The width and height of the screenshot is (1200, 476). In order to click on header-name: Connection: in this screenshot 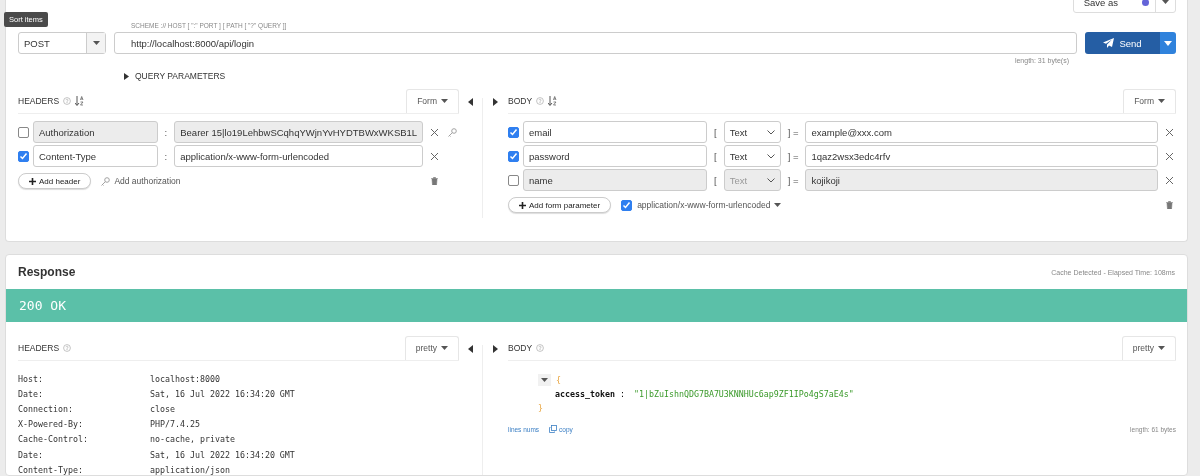, I will do `click(46, 408)`.